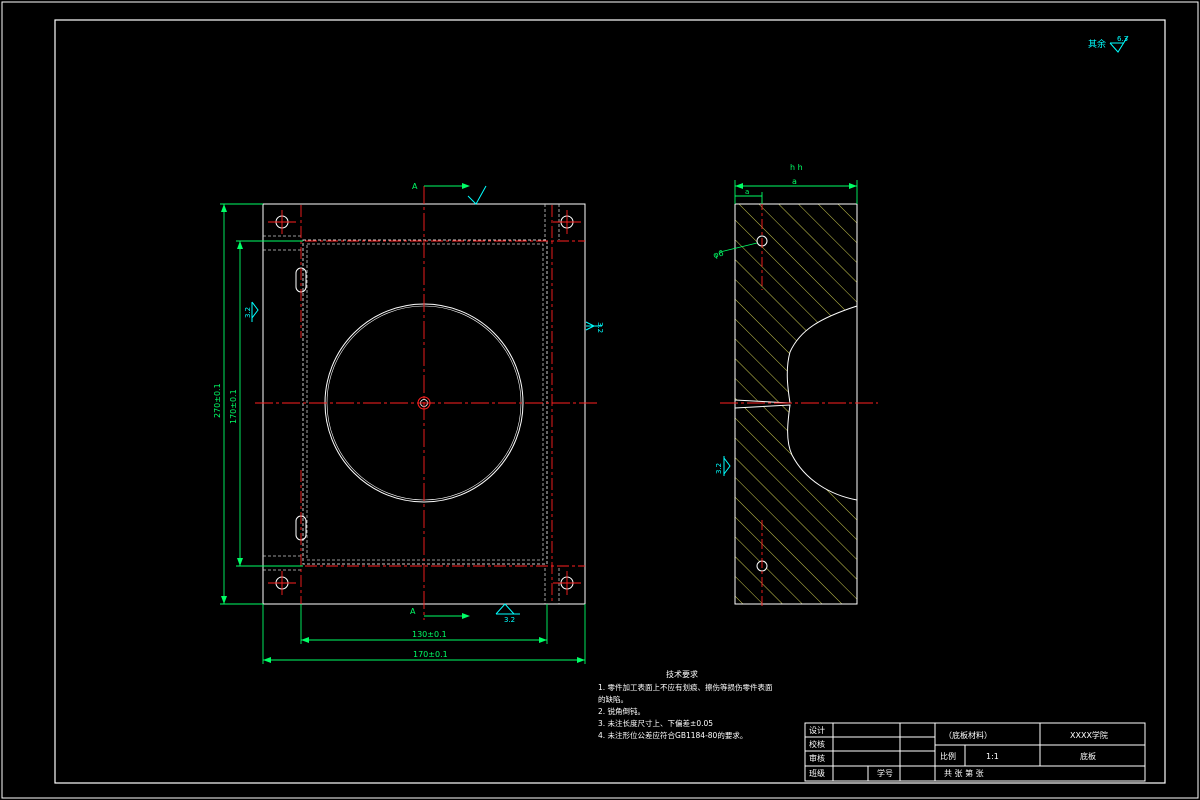 This screenshot has height=800, width=1200. Describe the element at coordinates (817, 758) in the screenshot. I see `title-row-review: 审核` at that location.